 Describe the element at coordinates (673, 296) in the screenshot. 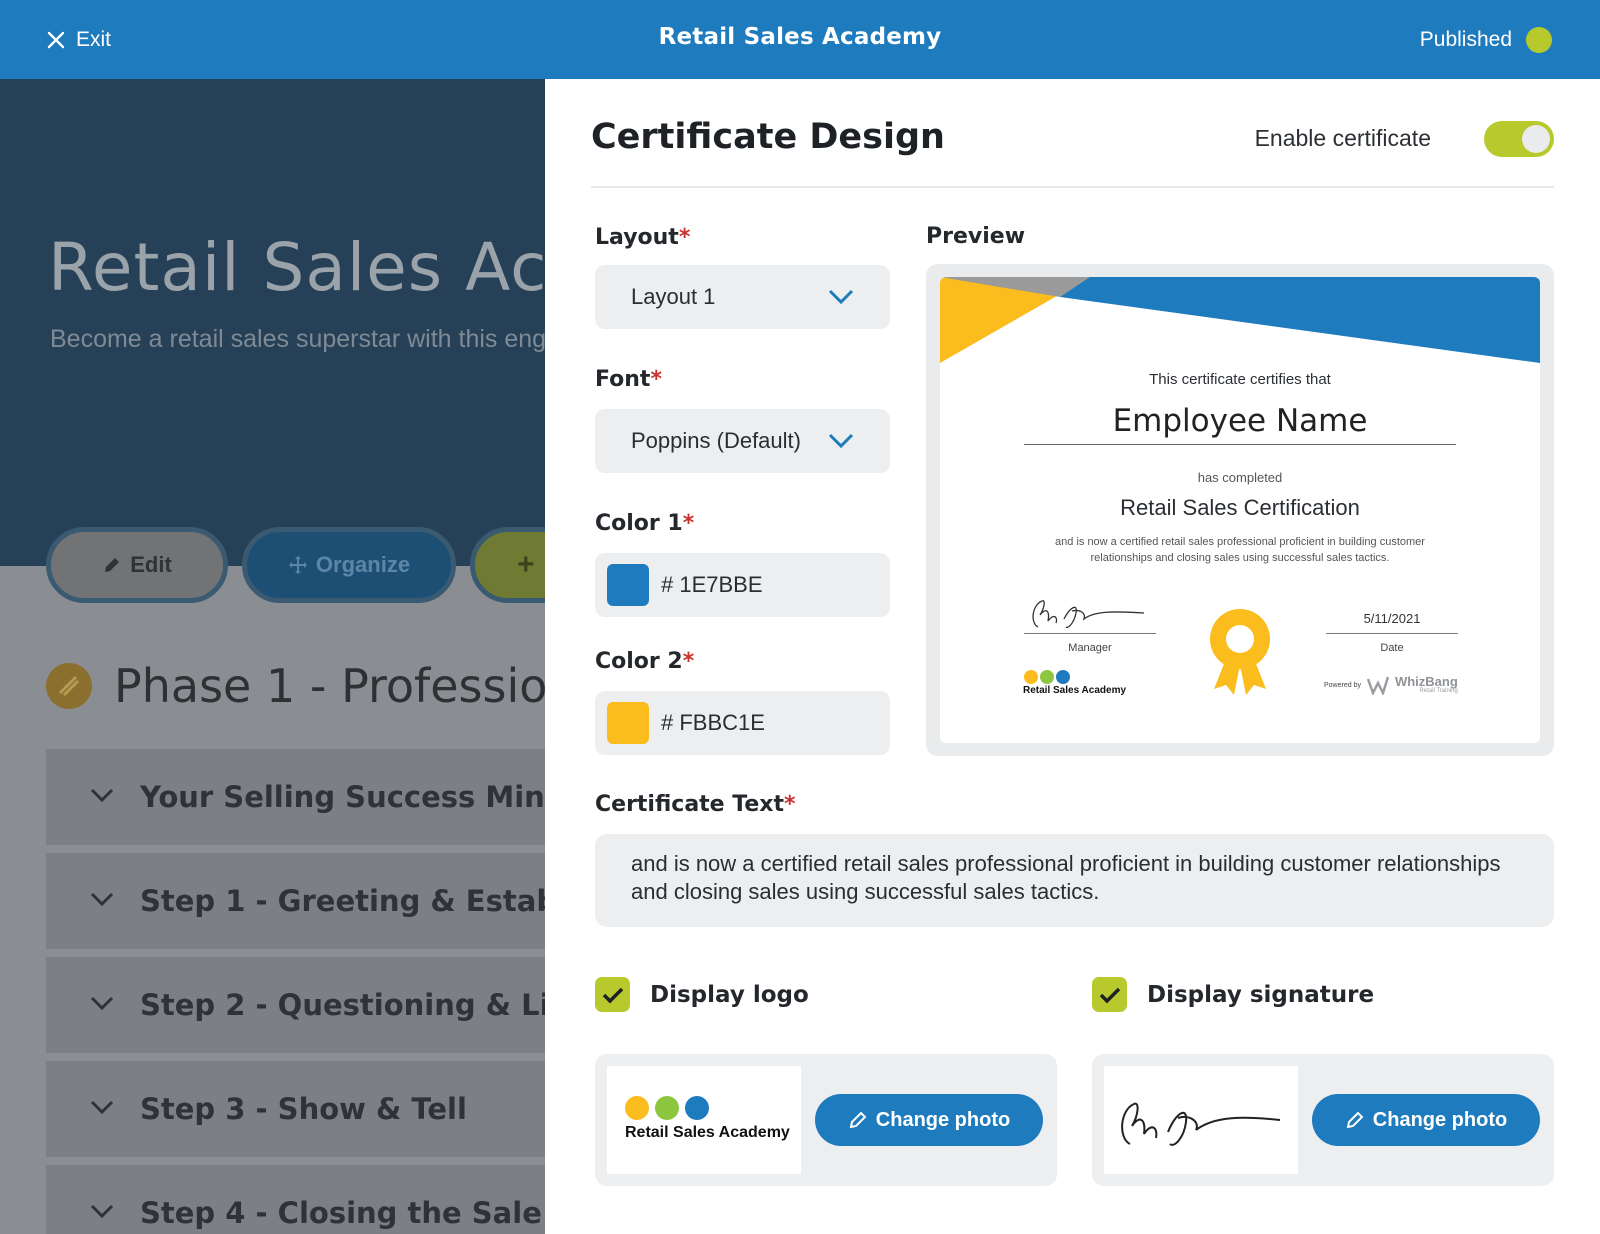

I see `layout-value: Layout 1` at that location.